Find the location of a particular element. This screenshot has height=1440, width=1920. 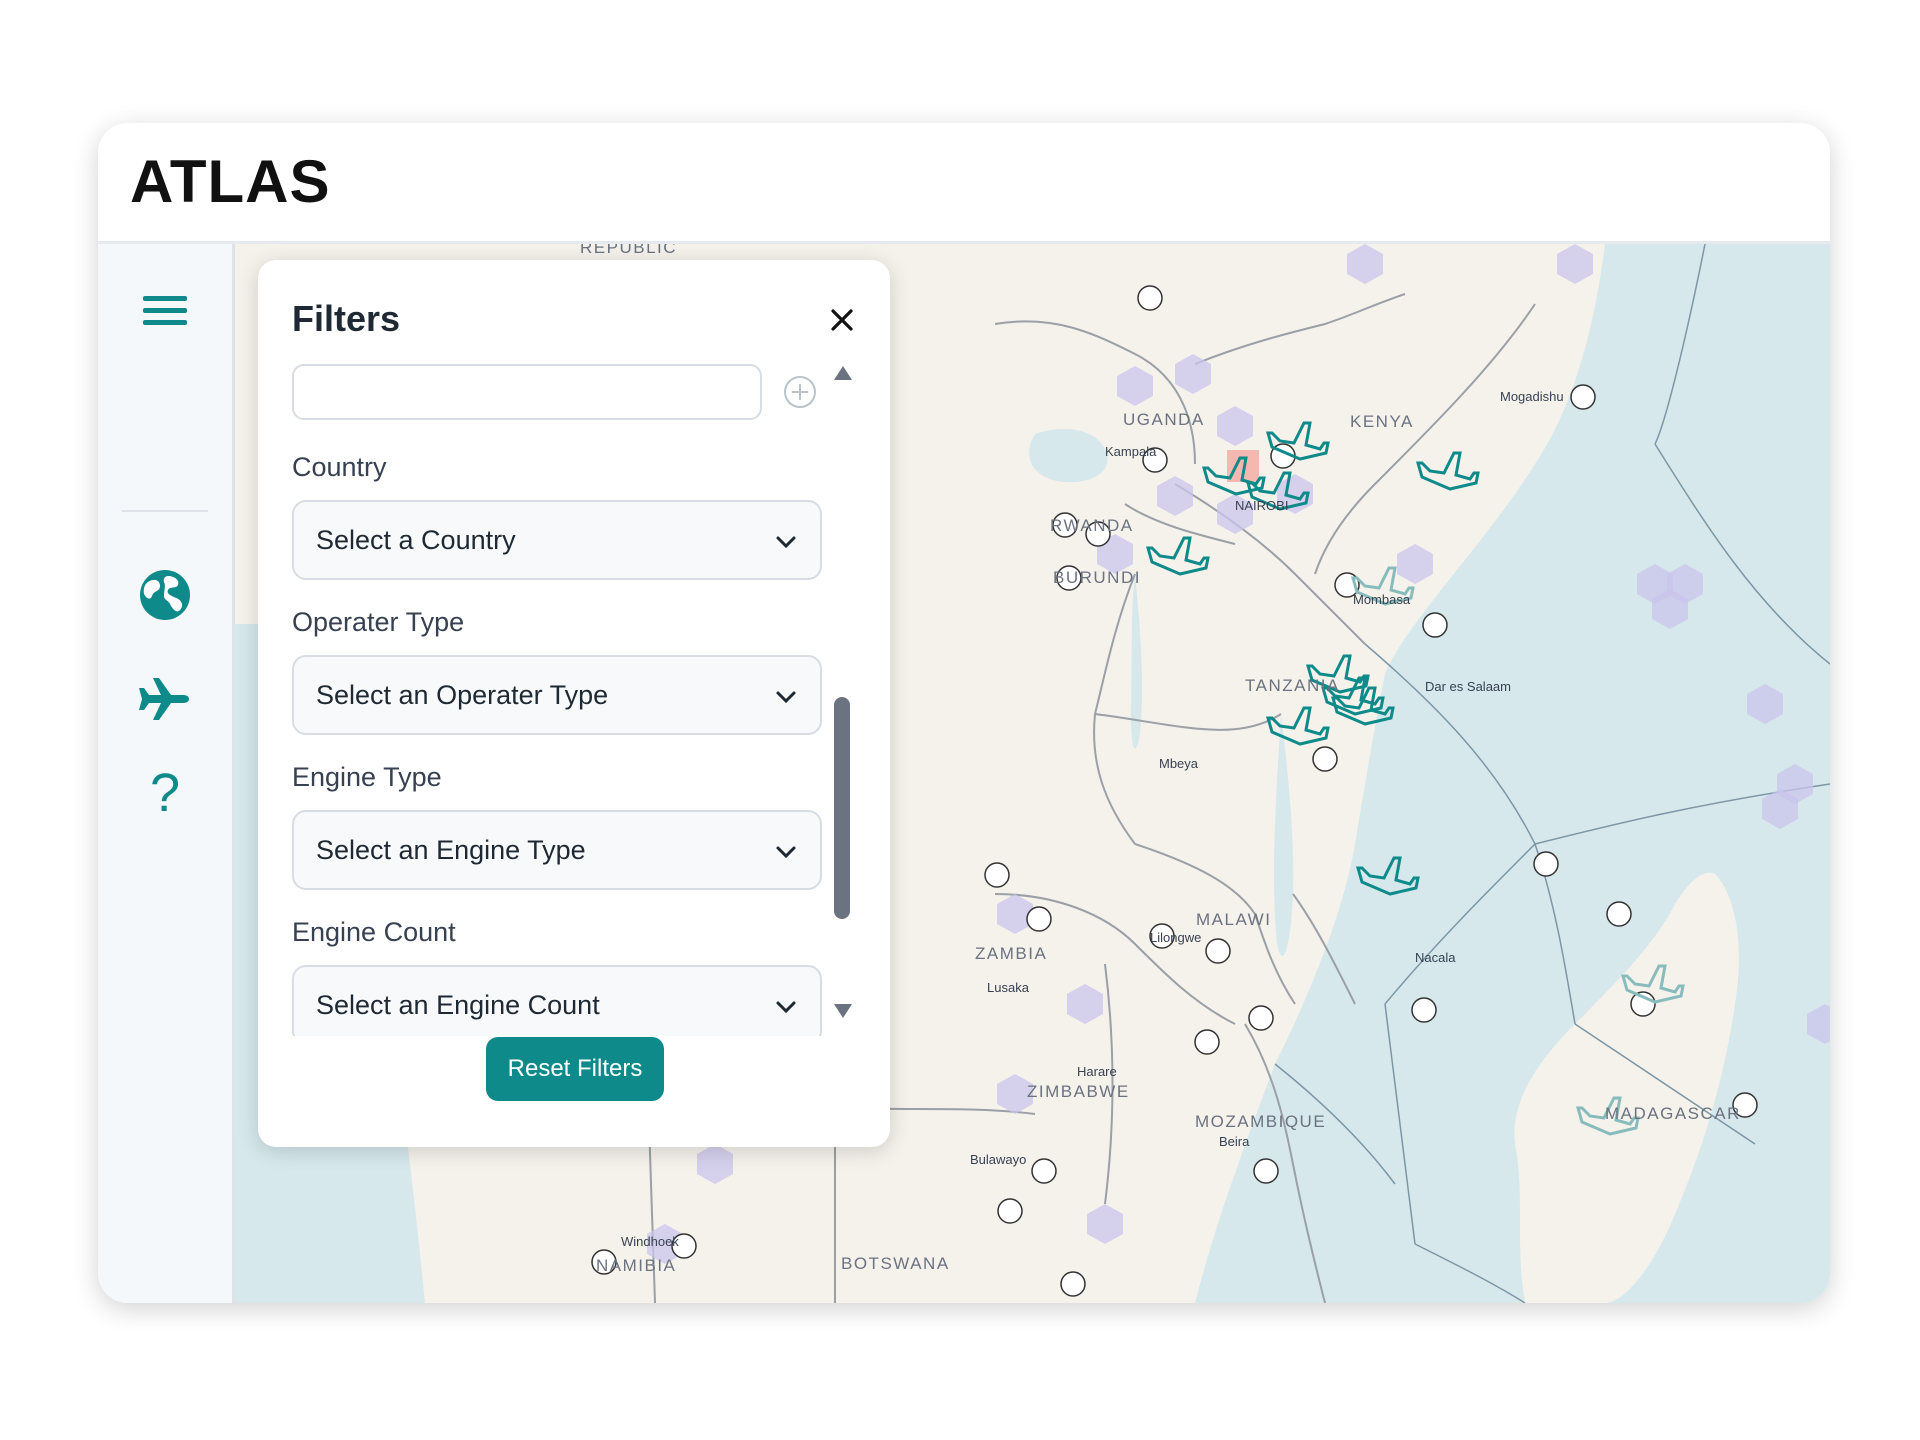

globe-icon is located at coordinates (165, 595).